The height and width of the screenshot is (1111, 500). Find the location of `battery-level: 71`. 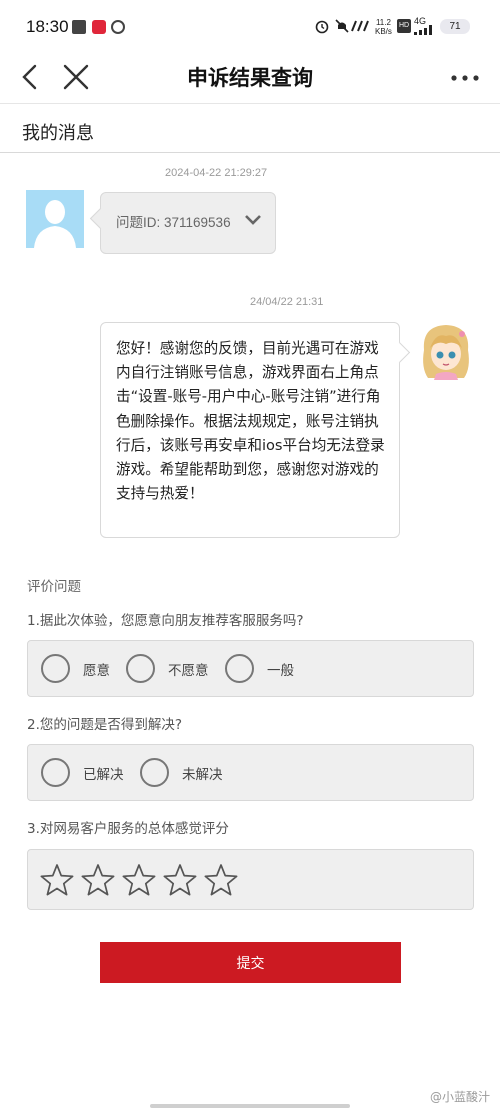

battery-level: 71 is located at coordinates (455, 26).